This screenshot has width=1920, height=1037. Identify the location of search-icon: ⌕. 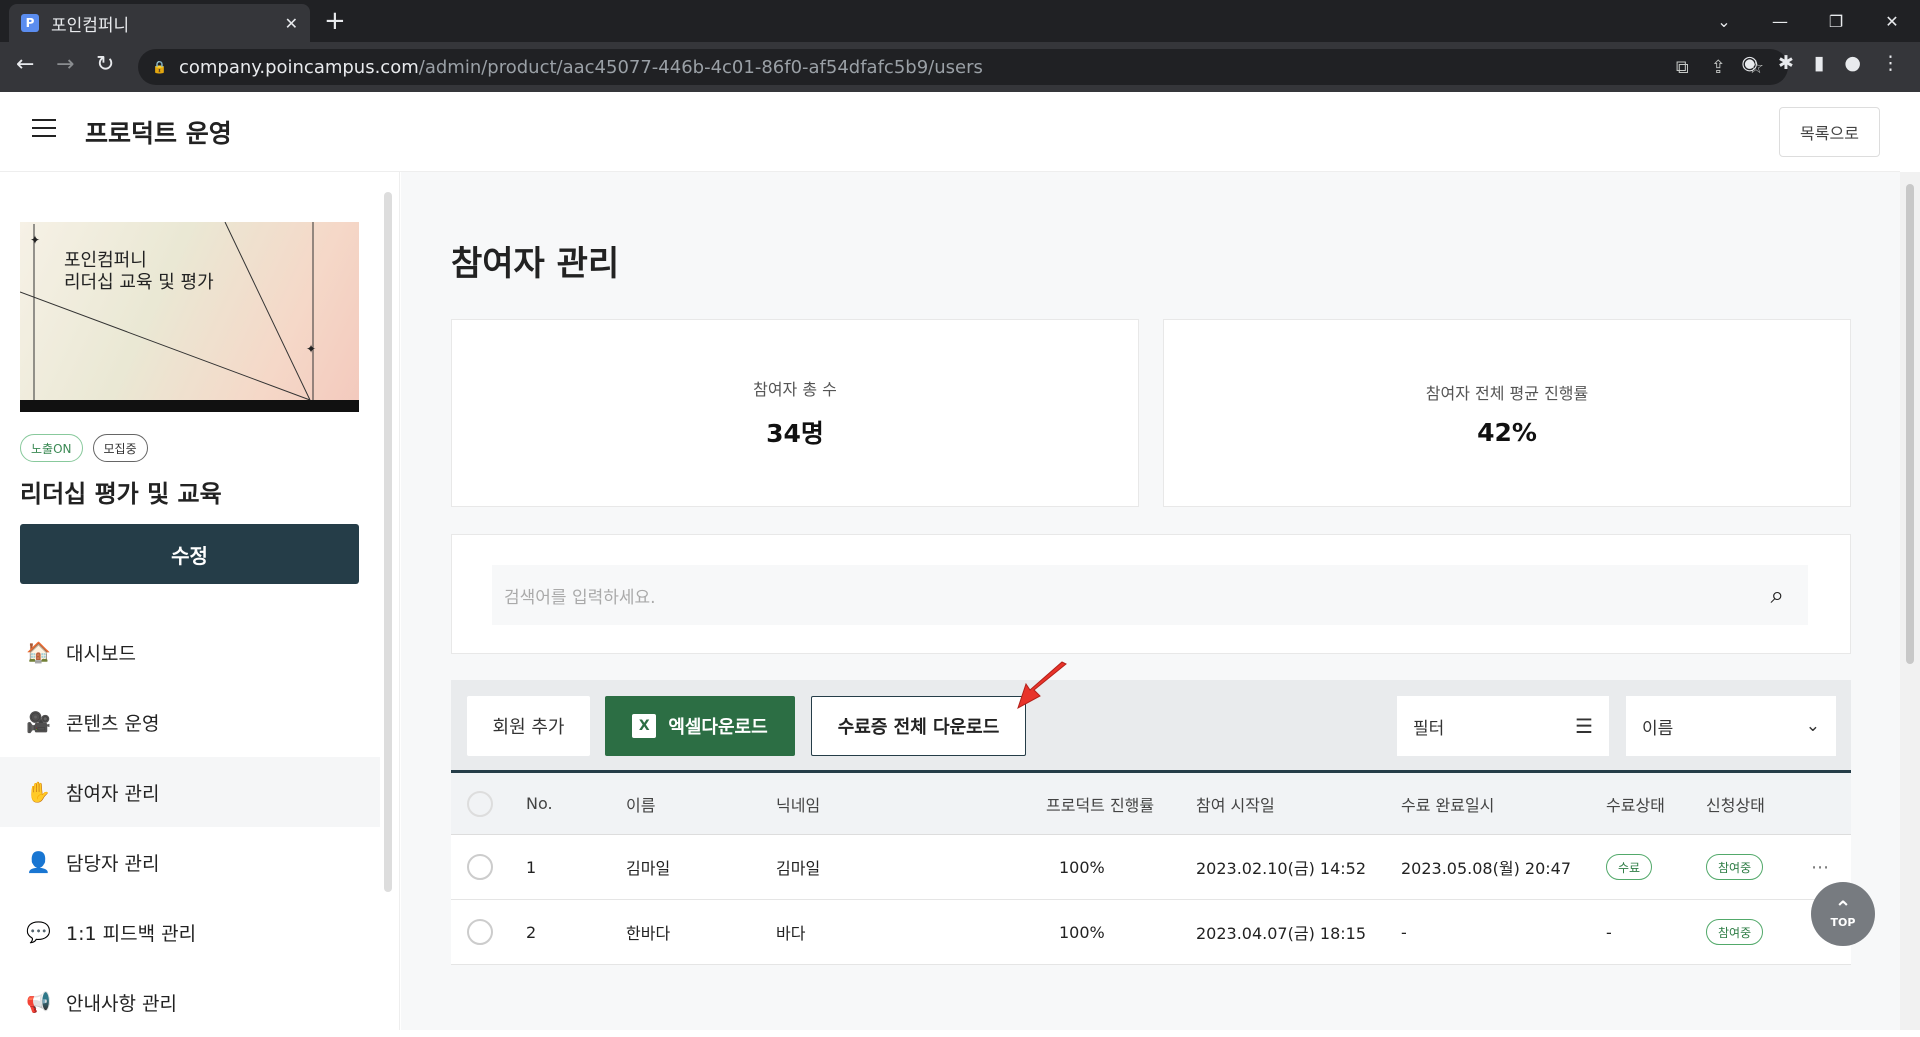
(1777, 595).